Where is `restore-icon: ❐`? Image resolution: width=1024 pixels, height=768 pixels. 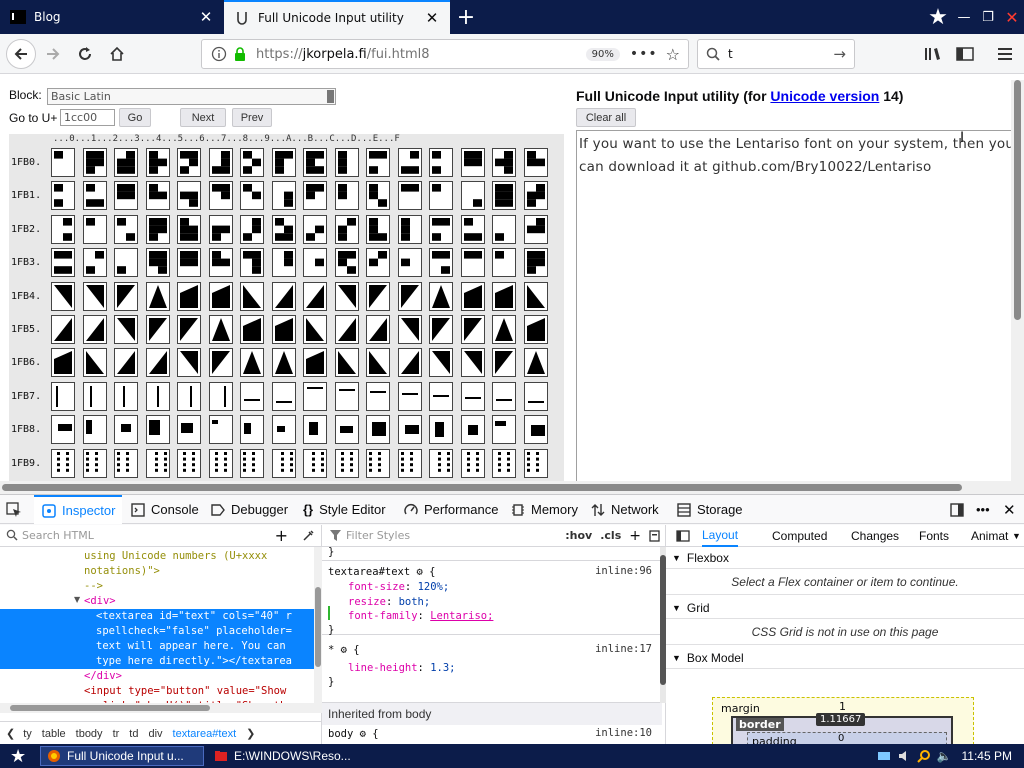
restore-icon: ❐ is located at coordinates (988, 17).